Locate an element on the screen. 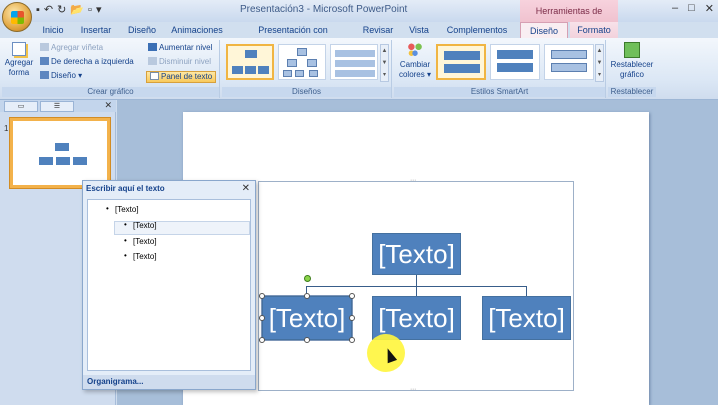 The width and height of the screenshot is (718, 405). group-label-restablecer: Restablecer is located at coordinates (632, 92).